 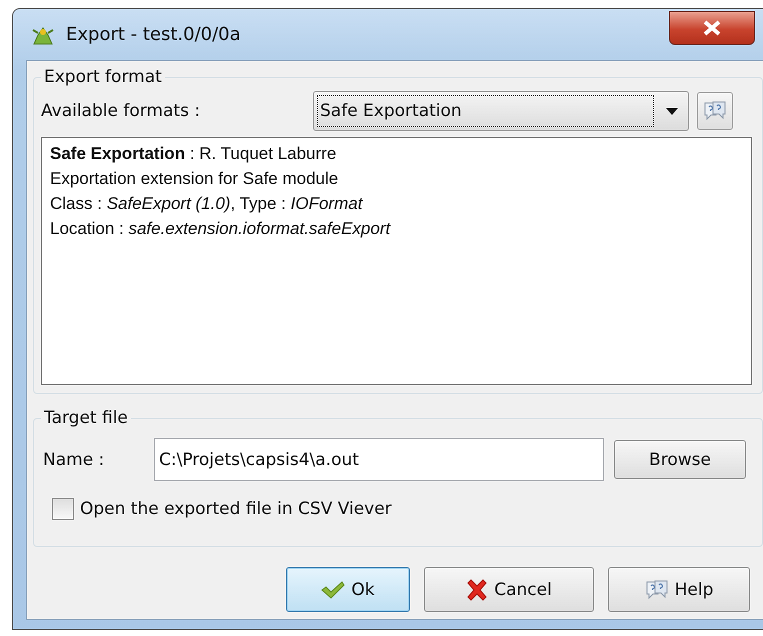 I want to click on checkbox-label: Open the exported file in CSV Viever, so click(x=236, y=509).